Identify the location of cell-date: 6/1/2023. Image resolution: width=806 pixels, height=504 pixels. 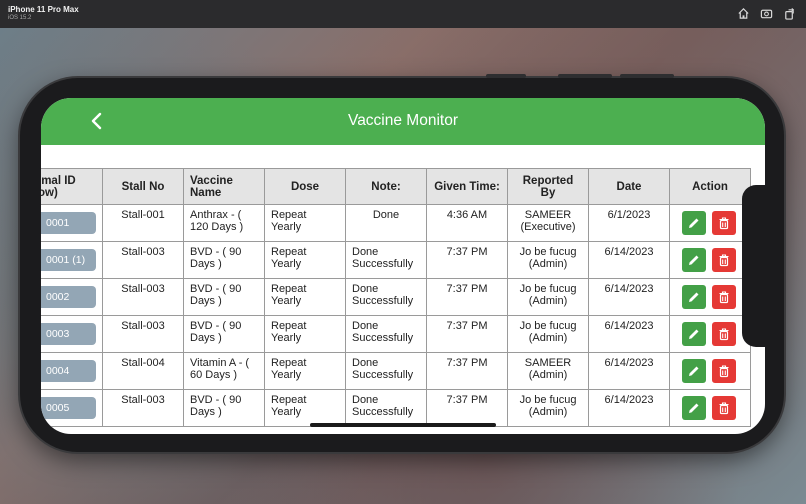
(629, 223).